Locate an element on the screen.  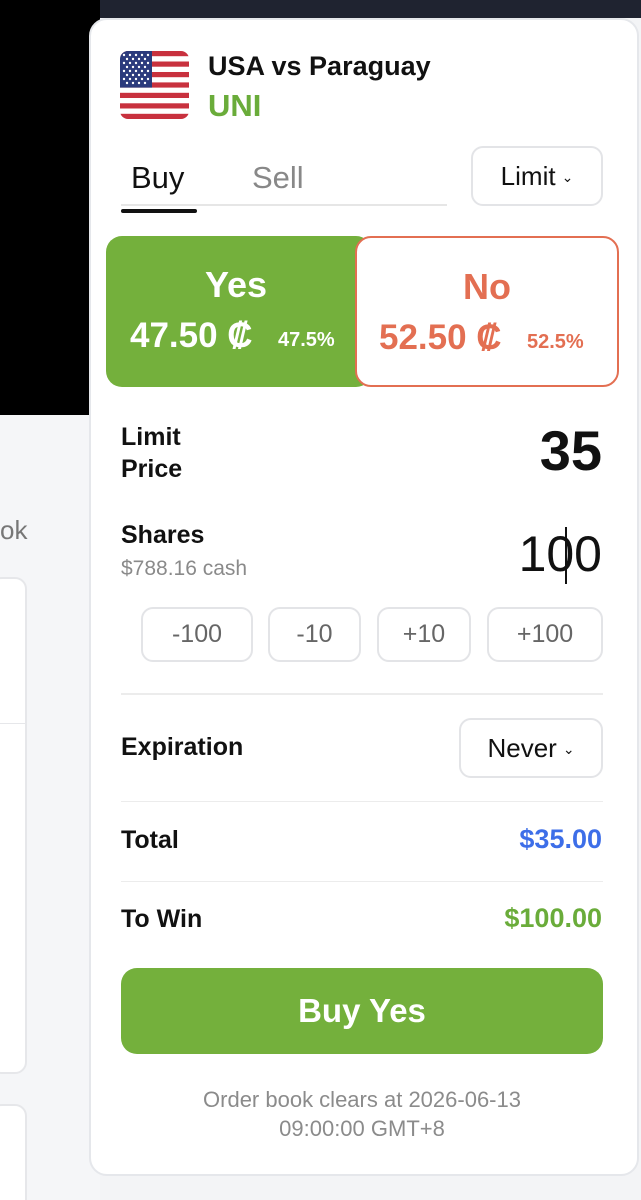
expiration-label: Expiration is located at coordinates (182, 747).